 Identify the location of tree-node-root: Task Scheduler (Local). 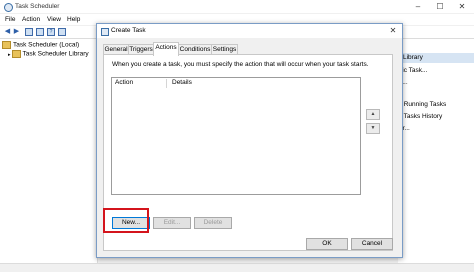
(40, 45).